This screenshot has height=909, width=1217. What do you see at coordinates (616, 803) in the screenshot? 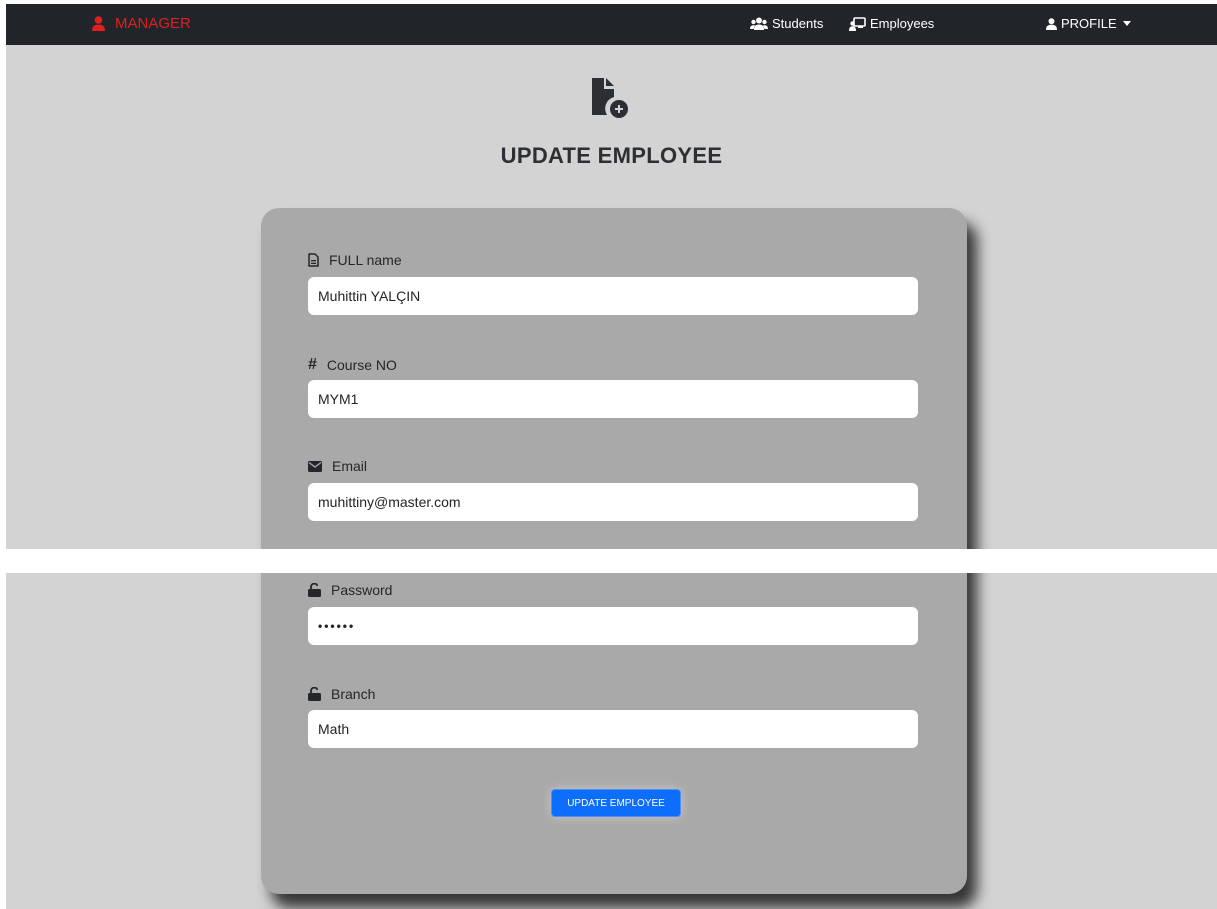
I see `update-employee-button: UPDATE EMPLOYEE` at bounding box center [616, 803].